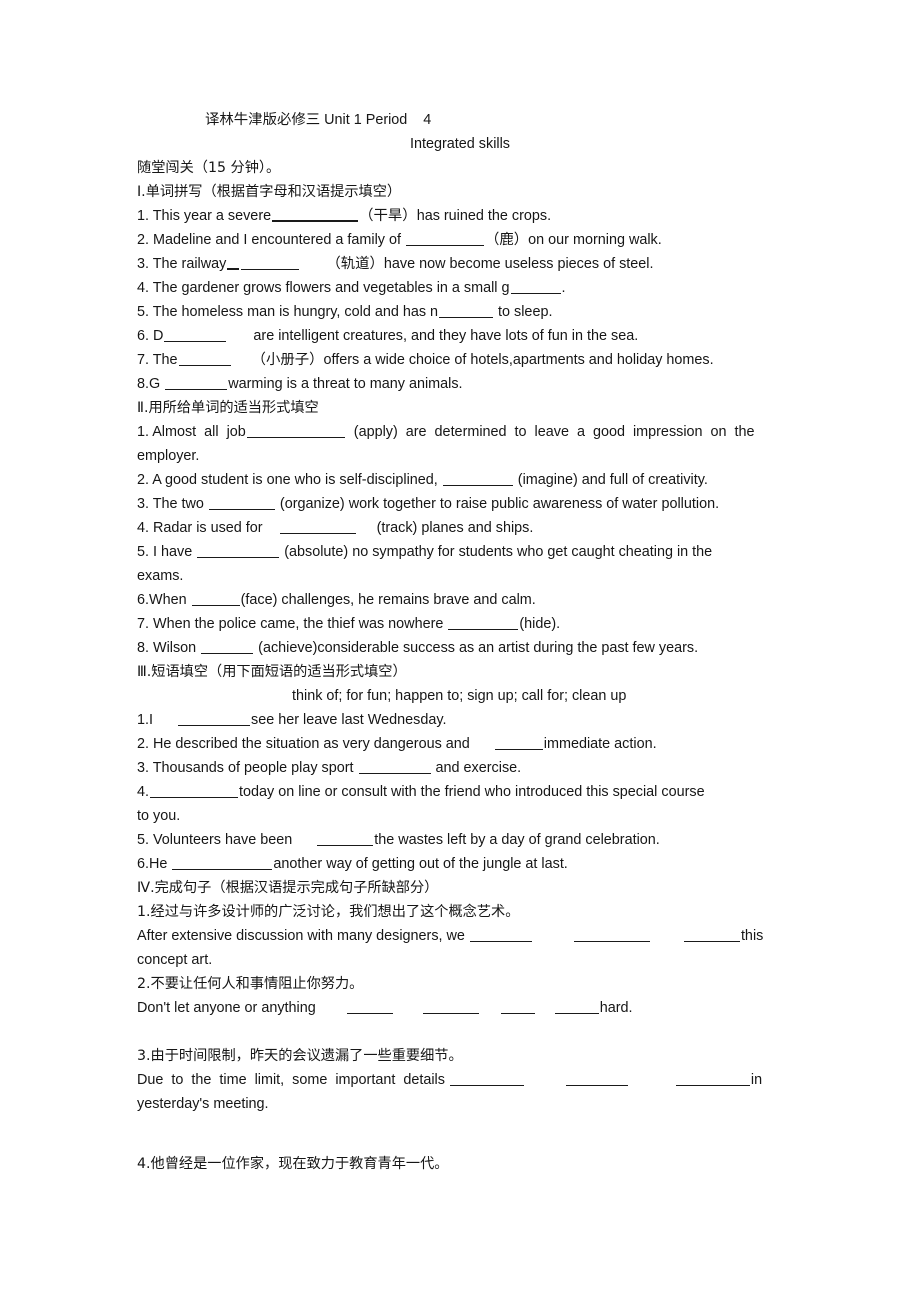  What do you see at coordinates (147, 720) in the screenshot?
I see `s3-item-1-pre: 1.I` at bounding box center [147, 720].